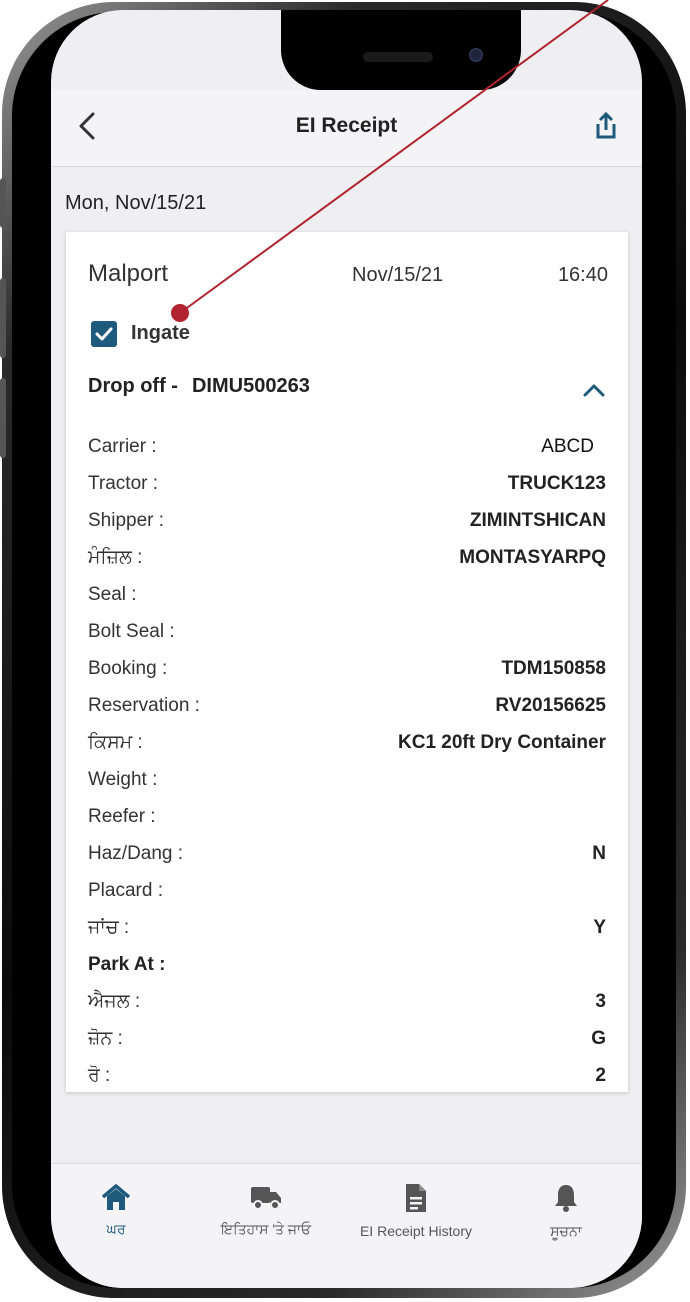 This screenshot has width=690, height=1302. What do you see at coordinates (116, 1197) in the screenshot?
I see `home-icon` at bounding box center [116, 1197].